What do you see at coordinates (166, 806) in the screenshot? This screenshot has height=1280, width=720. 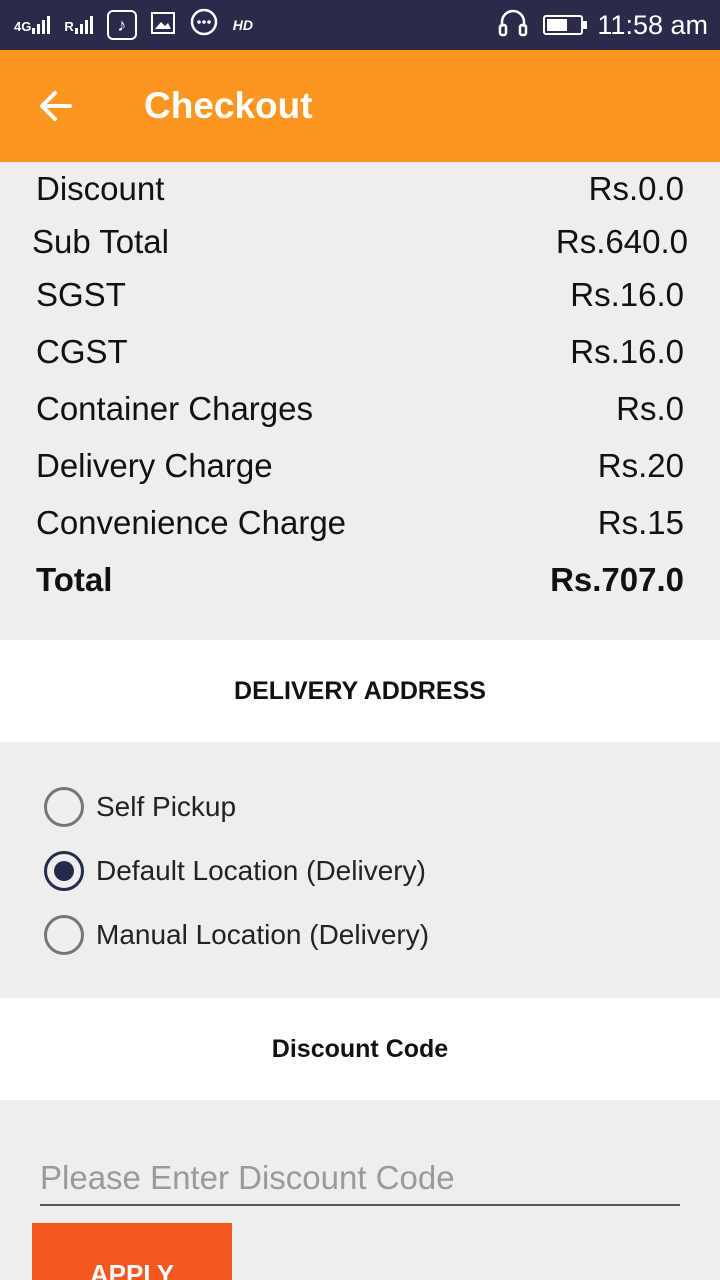 I see `radio-label: Self Pickup` at bounding box center [166, 806].